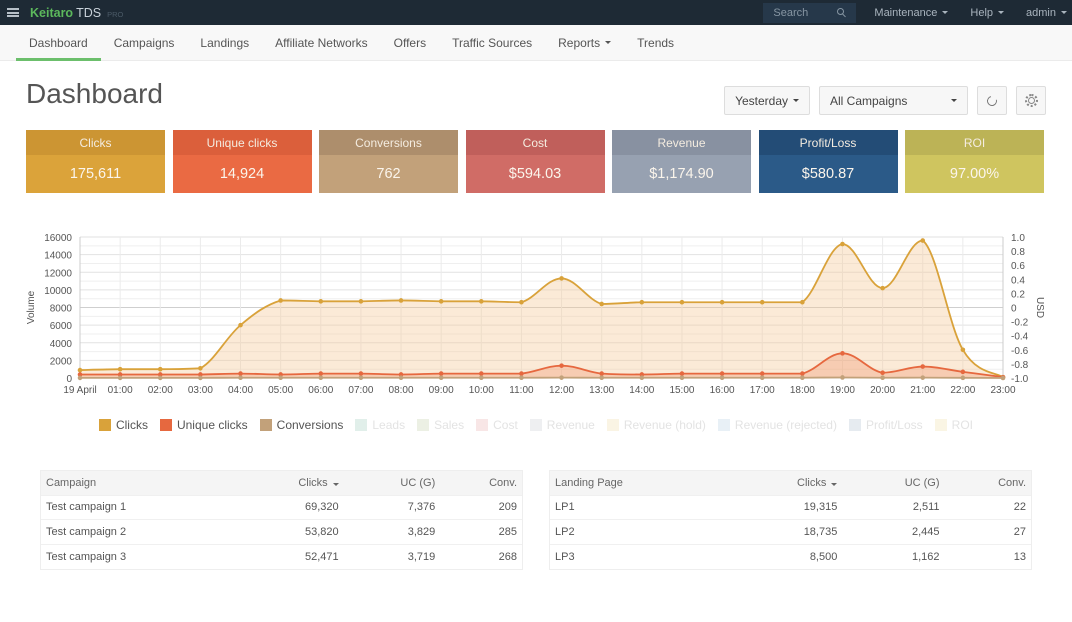 Image resolution: width=1072 pixels, height=622 pixels. I want to click on legend-item-conversions: Conversions, so click(301, 425).